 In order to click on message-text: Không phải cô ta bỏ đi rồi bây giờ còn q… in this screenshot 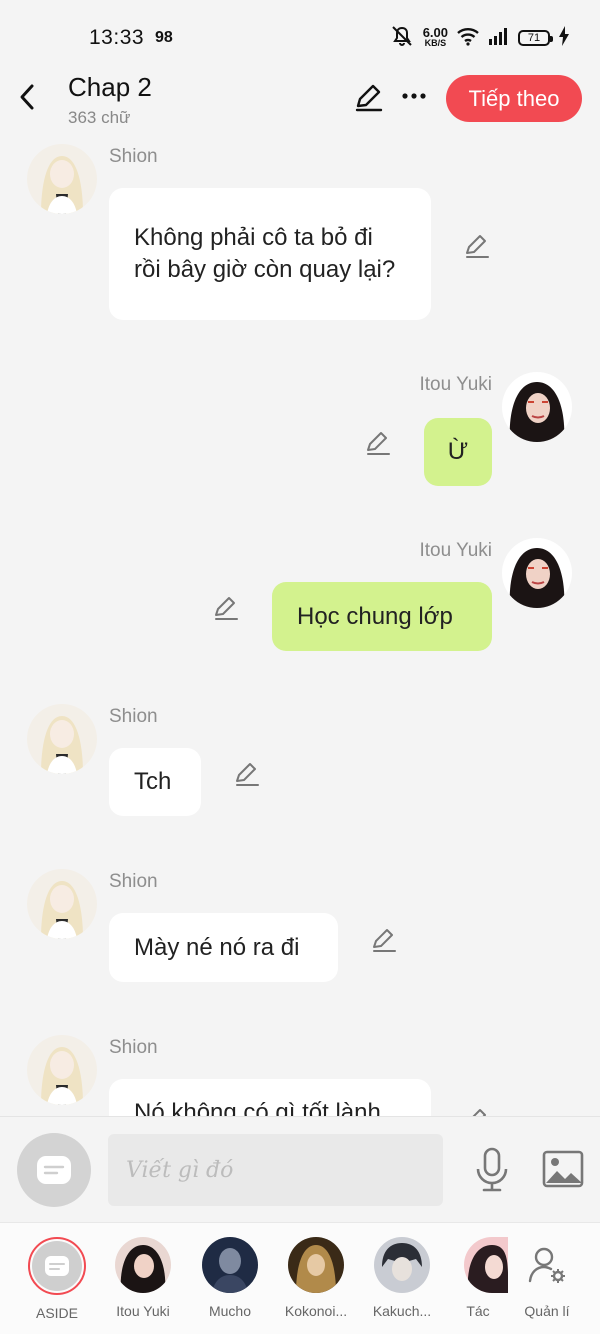, I will do `click(265, 253)`.